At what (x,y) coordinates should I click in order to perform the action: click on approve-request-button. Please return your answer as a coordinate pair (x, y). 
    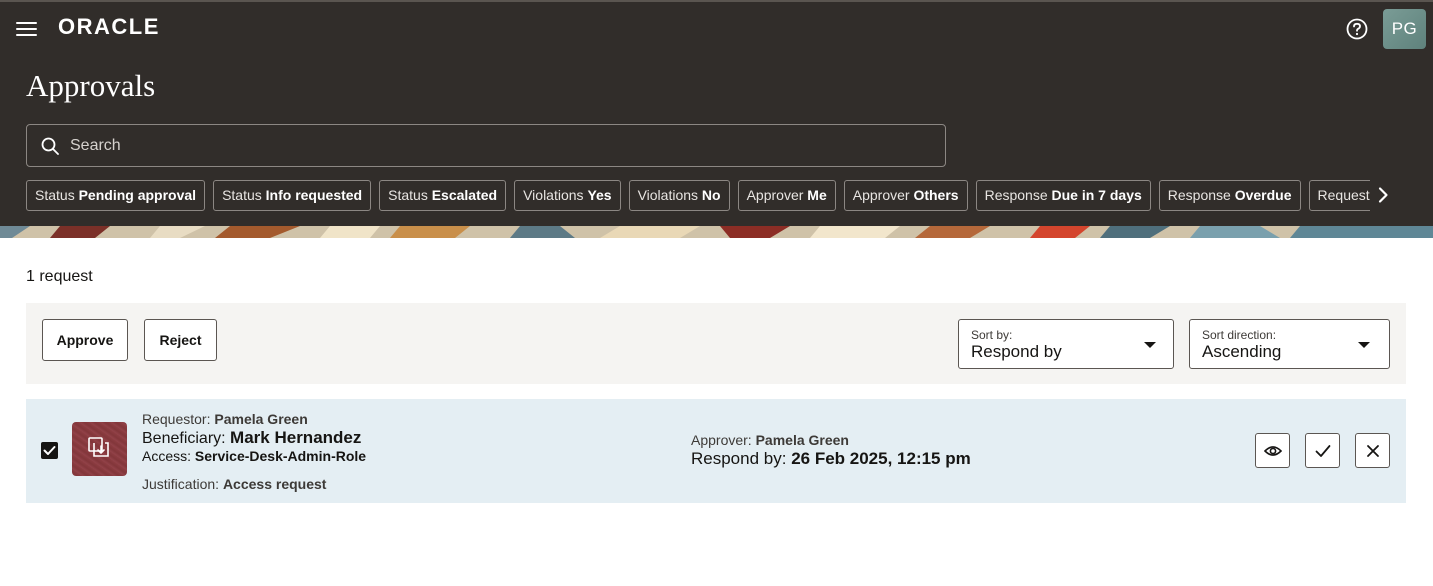
    Looking at the image, I should click on (1322, 450).